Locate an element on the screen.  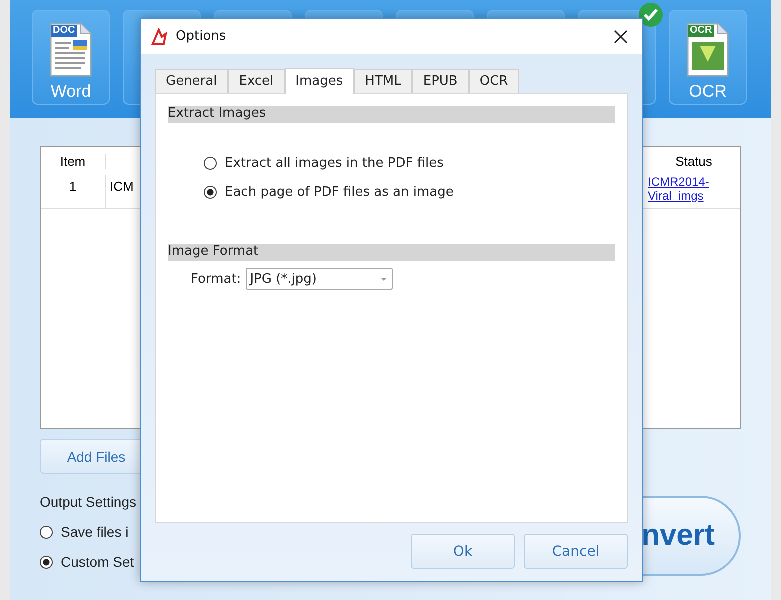
toolbar-button: OCR OCR is located at coordinates (708, 57).